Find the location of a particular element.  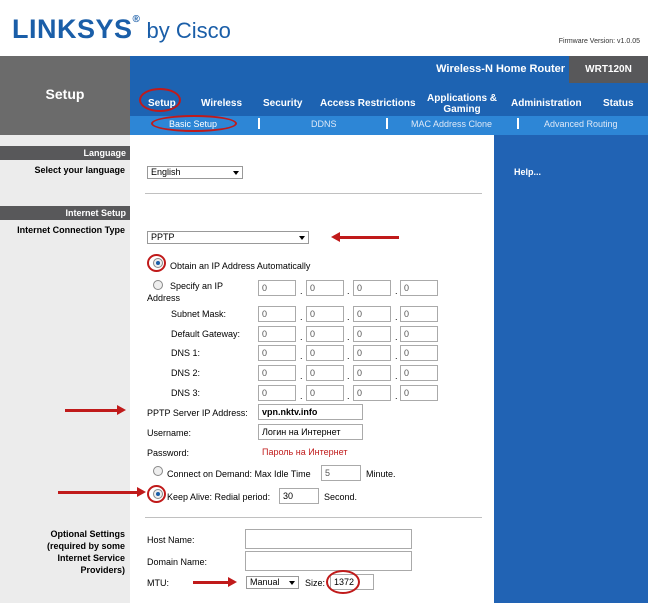

model-number: WRT120N is located at coordinates (608, 69).